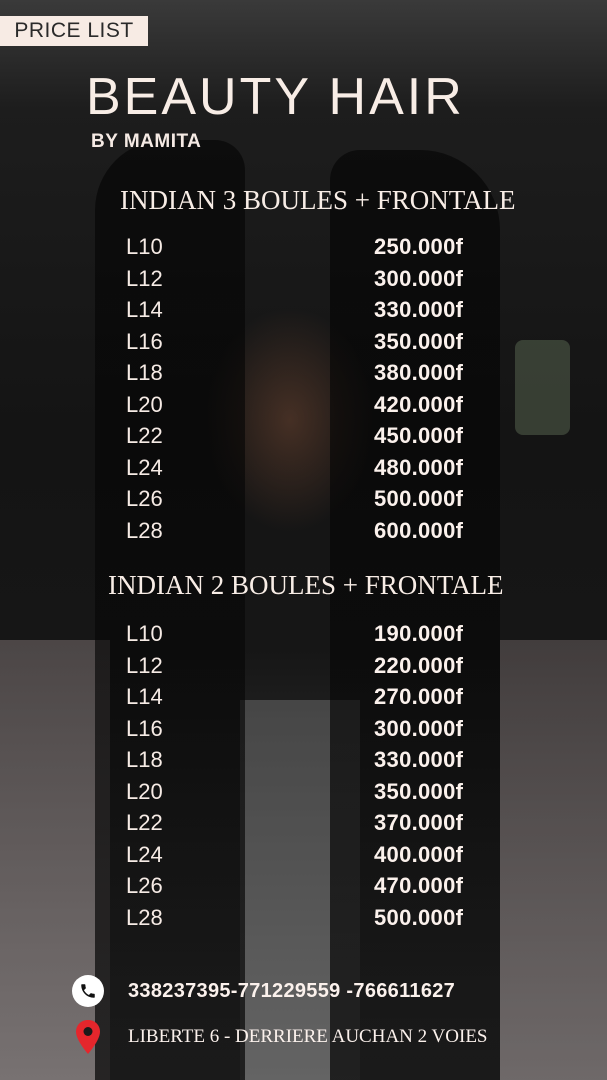 The height and width of the screenshot is (1080, 607). Describe the element at coordinates (419, 404) in the screenshot. I see `price-value: 420.000f` at that location.